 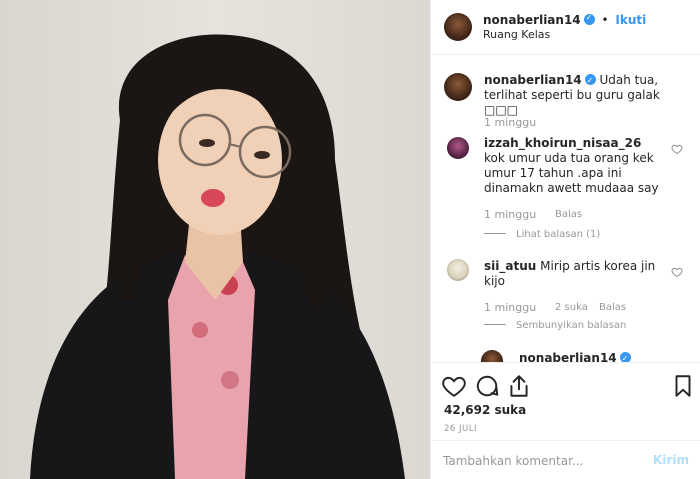 I want to click on comment-icon, so click(x=487, y=386).